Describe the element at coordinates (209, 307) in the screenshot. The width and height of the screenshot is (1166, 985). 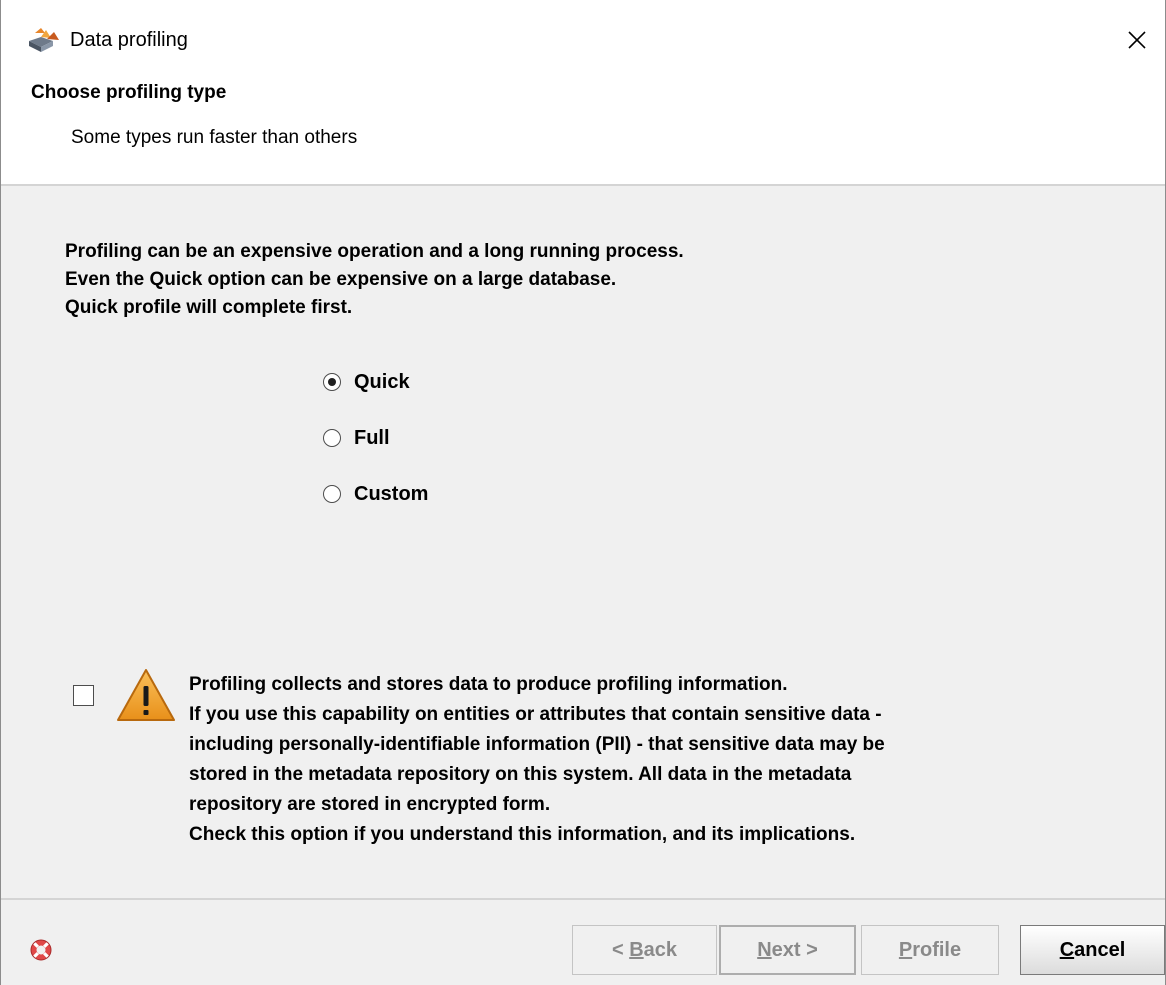
I see `intro-line: Quick profile will complete first.` at that location.